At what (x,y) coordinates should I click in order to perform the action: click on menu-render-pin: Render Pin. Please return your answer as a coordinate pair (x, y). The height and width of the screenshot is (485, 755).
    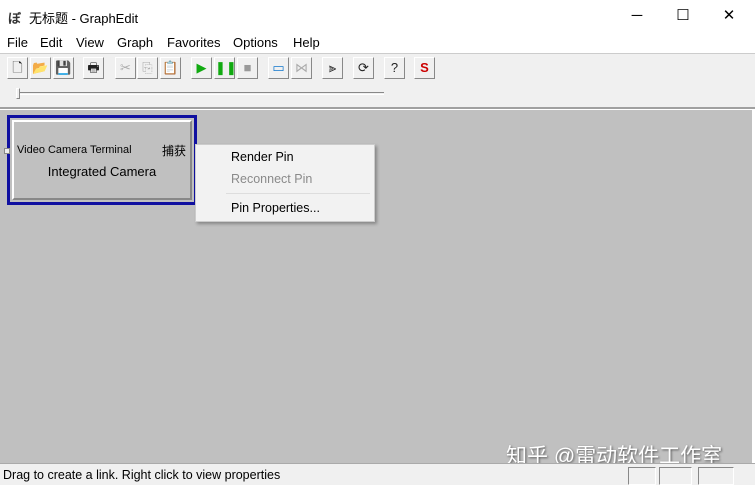
    Looking at the image, I should click on (262, 157).